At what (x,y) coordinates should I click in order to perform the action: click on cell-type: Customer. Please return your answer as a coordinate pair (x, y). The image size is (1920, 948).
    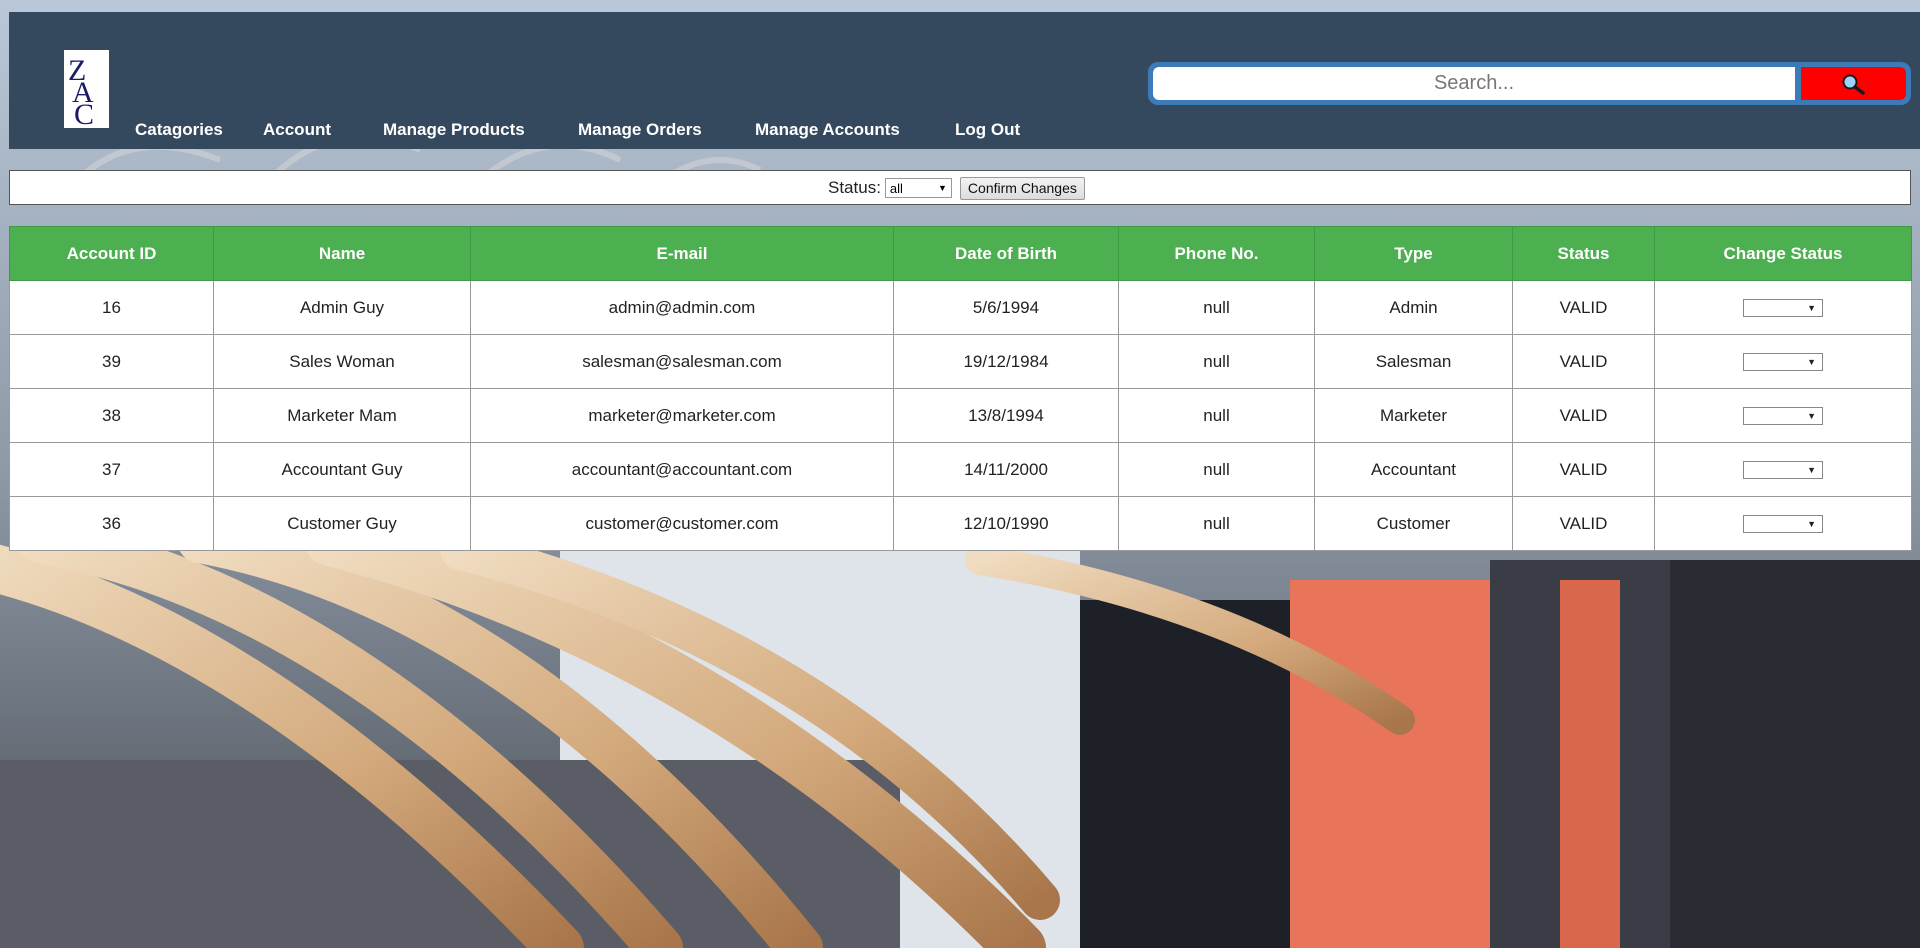
    Looking at the image, I should click on (1413, 523).